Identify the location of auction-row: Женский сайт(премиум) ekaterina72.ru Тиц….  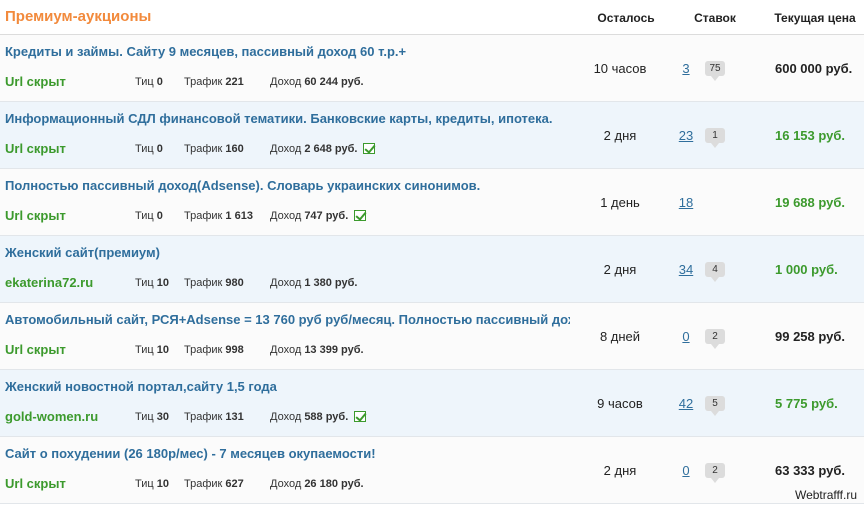
(432, 269).